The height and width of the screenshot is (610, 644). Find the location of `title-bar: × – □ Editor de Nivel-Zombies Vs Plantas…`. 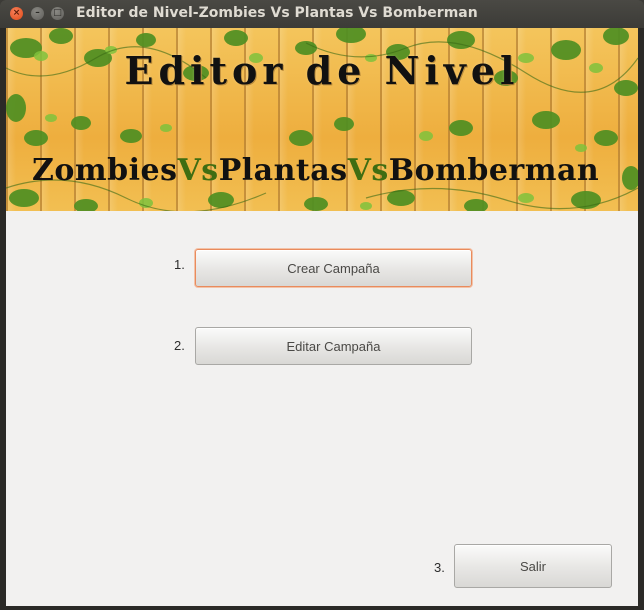

title-bar: × – □ Editor de Nivel-Zombies Vs Plantas… is located at coordinates (322, 14).